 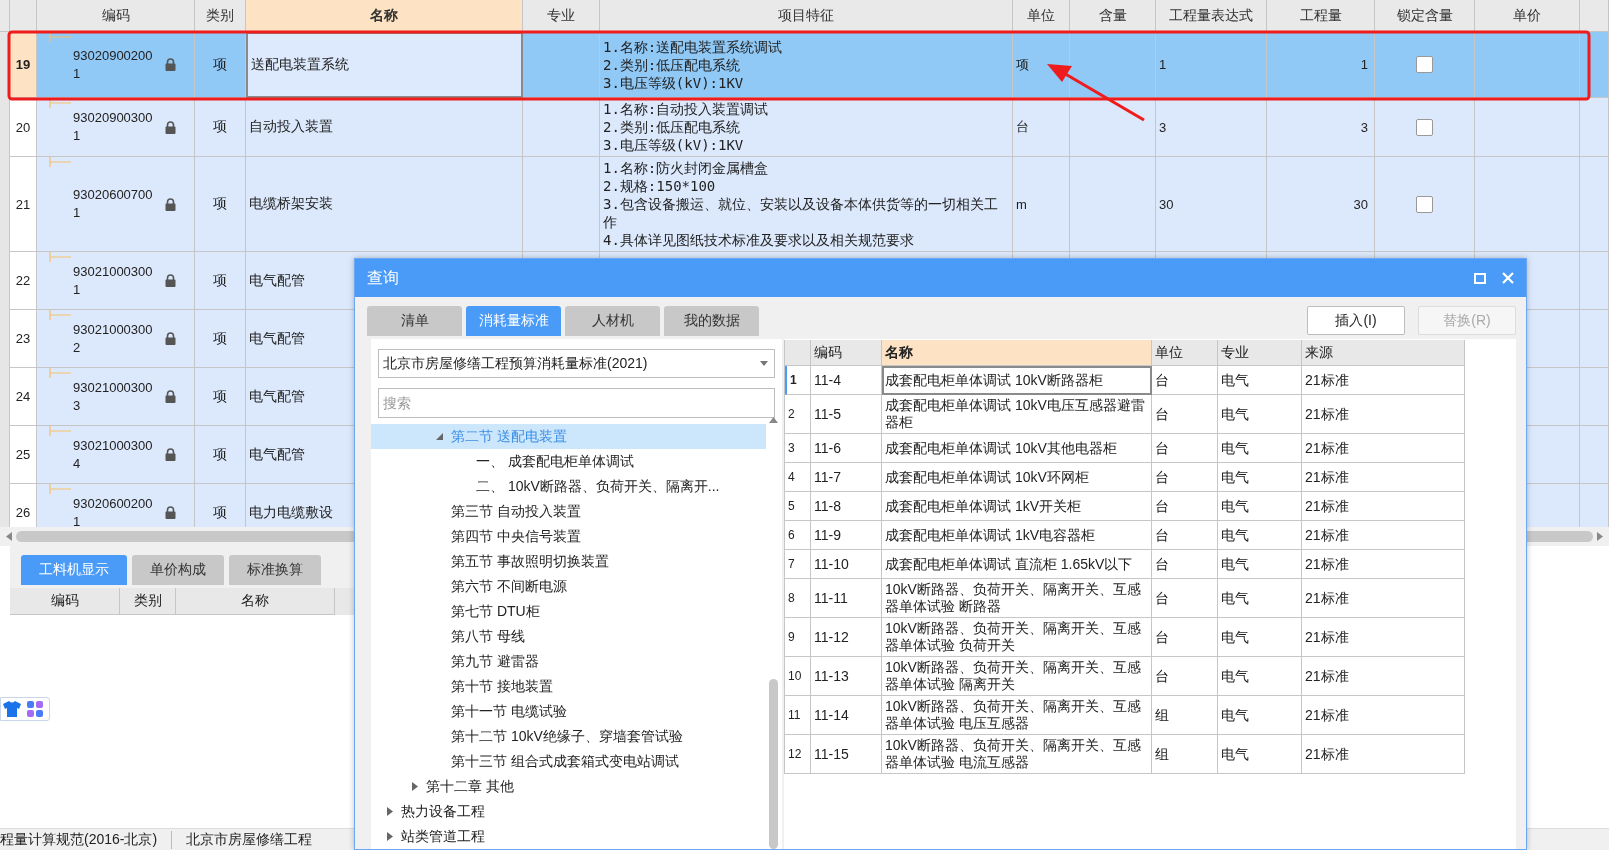 I want to click on search-field: 搜索, so click(x=576, y=403).